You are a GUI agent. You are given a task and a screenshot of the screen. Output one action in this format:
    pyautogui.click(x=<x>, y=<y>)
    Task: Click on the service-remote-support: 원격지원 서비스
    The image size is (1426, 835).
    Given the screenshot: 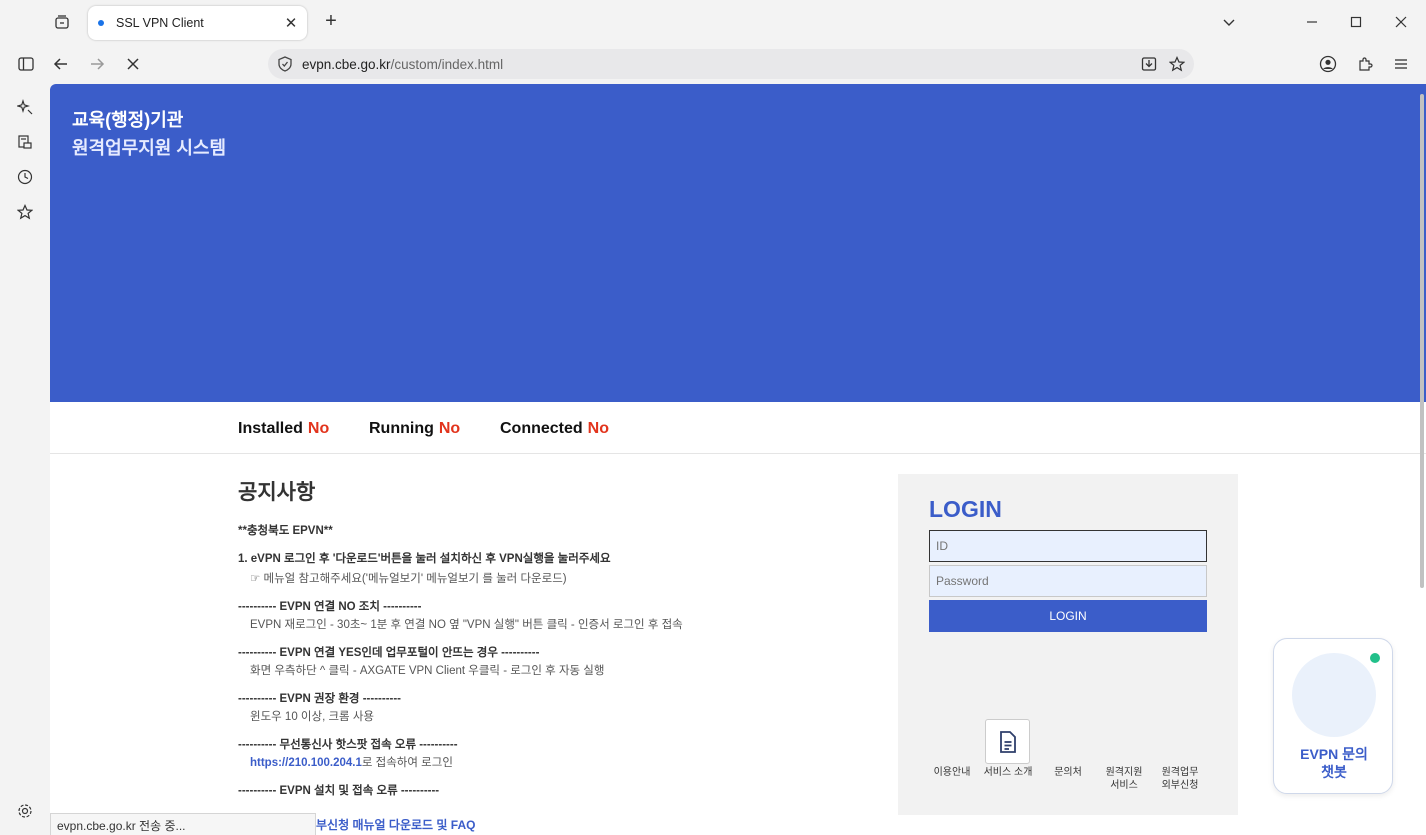 What is the action you would take?
    pyautogui.click(x=1124, y=779)
    